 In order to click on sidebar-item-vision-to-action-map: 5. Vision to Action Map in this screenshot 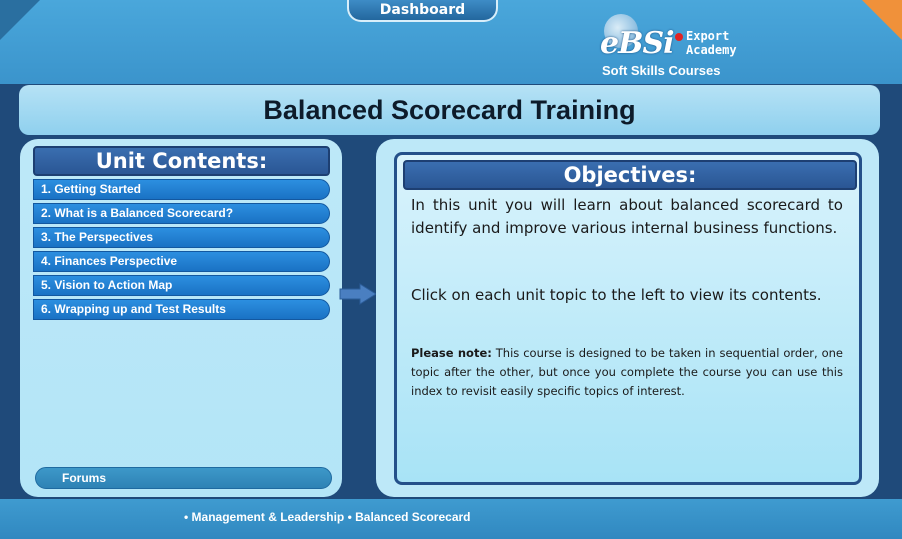, I will do `click(181, 285)`.